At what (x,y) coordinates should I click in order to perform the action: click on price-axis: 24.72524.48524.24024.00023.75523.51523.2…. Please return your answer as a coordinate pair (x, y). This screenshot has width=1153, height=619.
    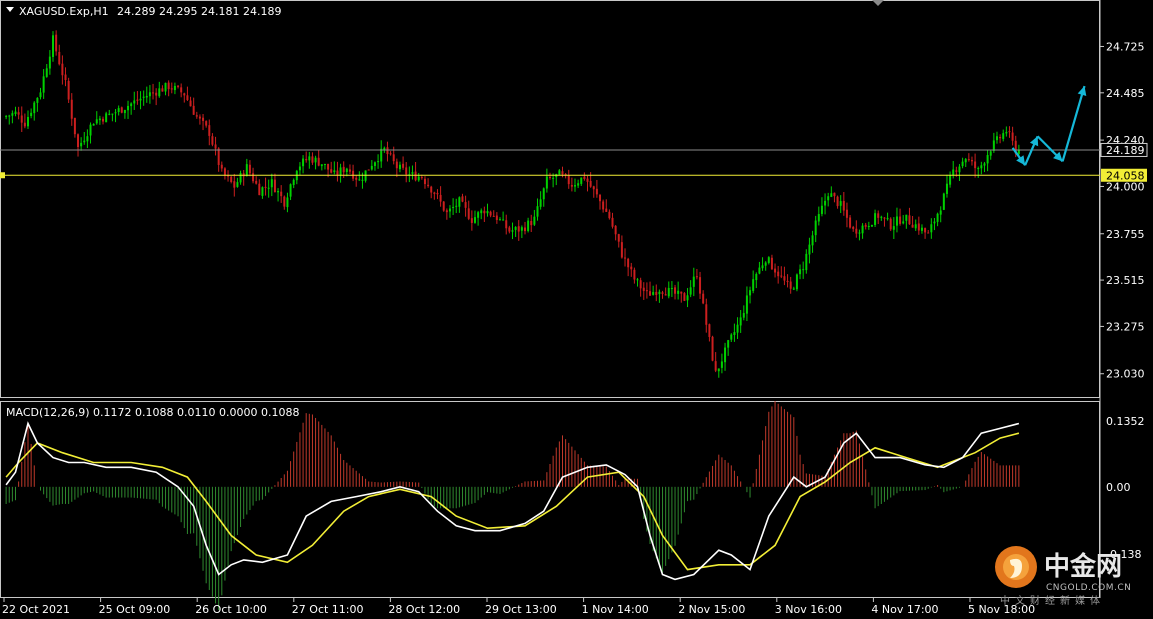
    Looking at the image, I should click on (1122, 210).